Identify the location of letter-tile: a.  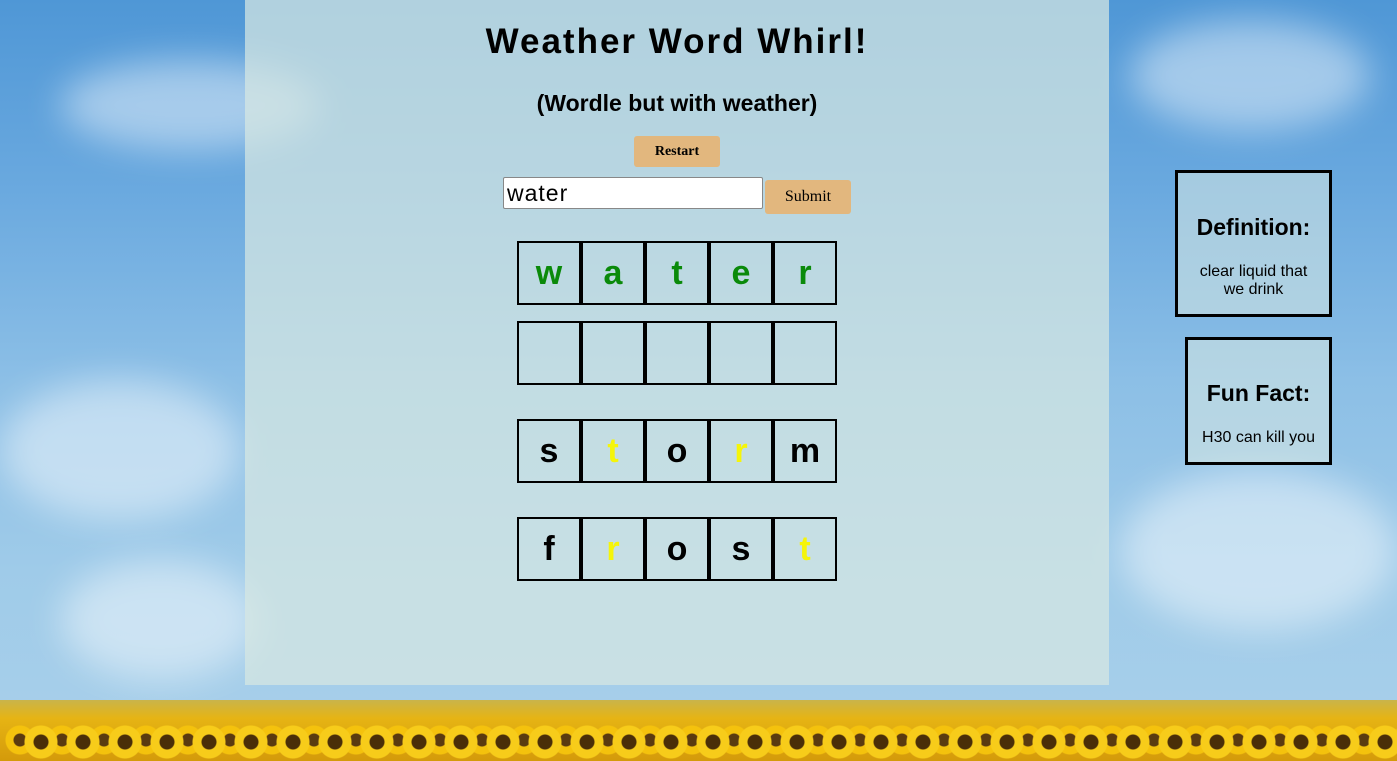
(613, 273).